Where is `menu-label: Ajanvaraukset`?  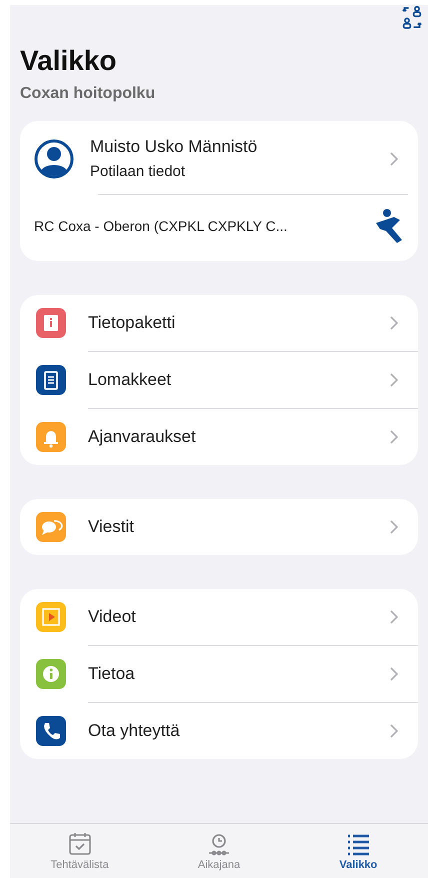 menu-label: Ajanvaraukset is located at coordinates (142, 437).